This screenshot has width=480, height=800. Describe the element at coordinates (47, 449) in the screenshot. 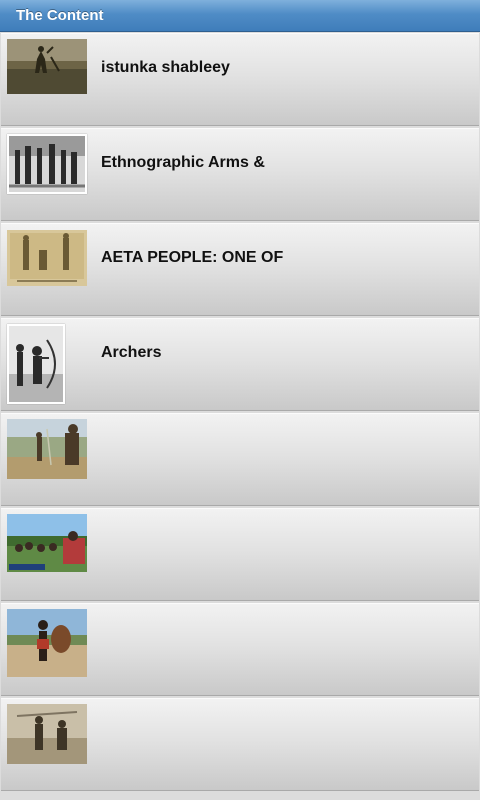

I see `color-photo-icon` at that location.